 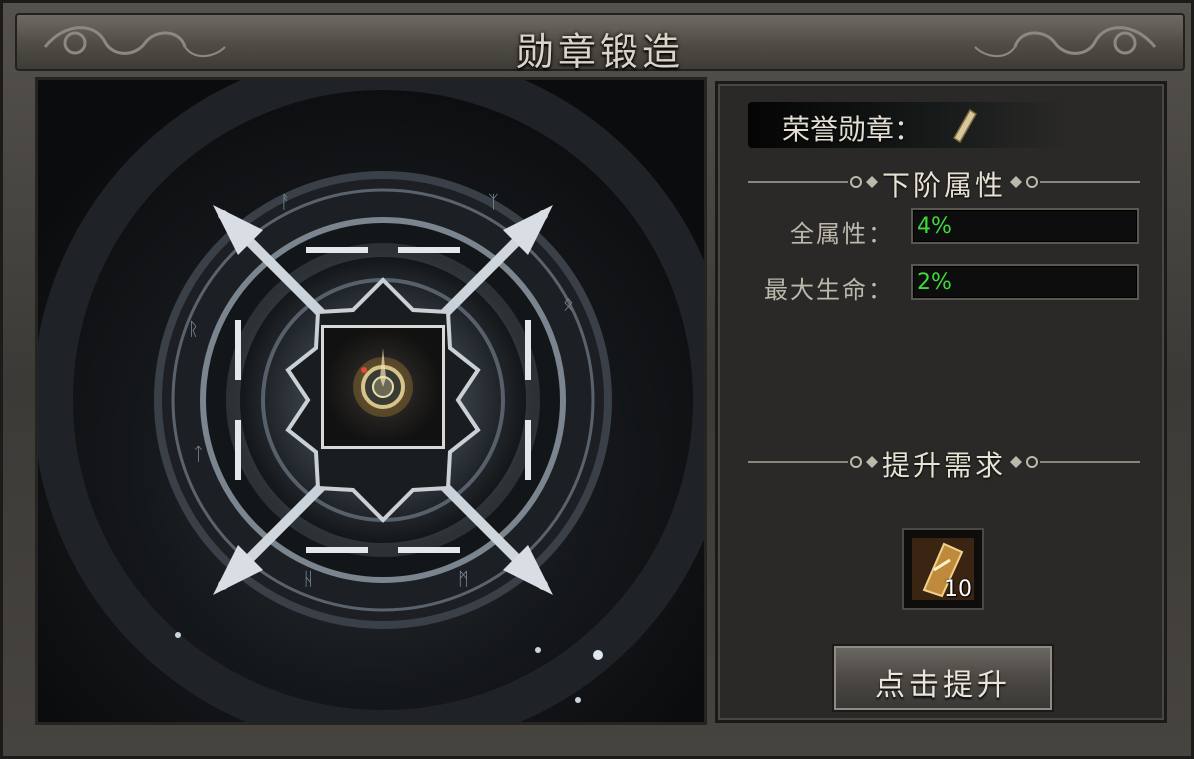 What do you see at coordinates (965, 126) in the screenshot?
I see `medal-icon` at bounding box center [965, 126].